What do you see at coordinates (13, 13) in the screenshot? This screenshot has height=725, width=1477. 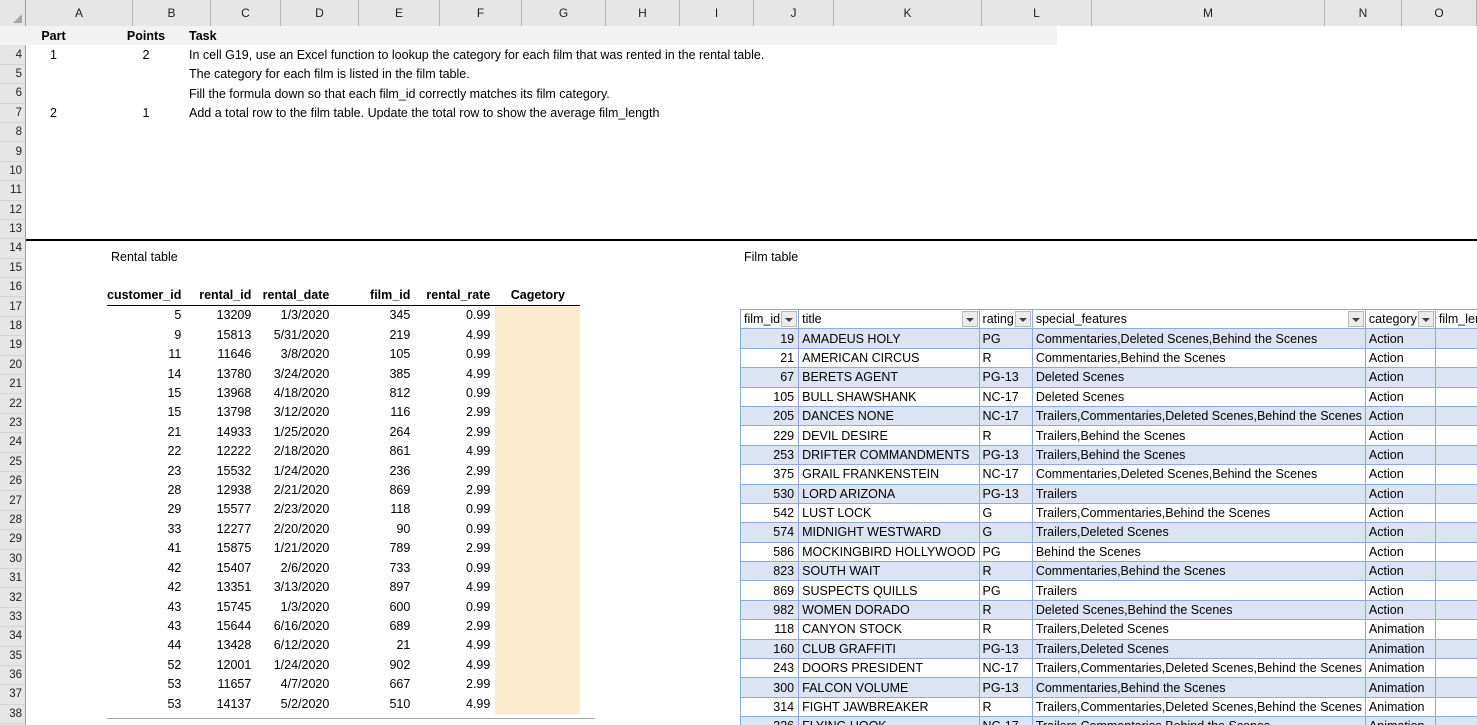 I see `select-all-icon` at bounding box center [13, 13].